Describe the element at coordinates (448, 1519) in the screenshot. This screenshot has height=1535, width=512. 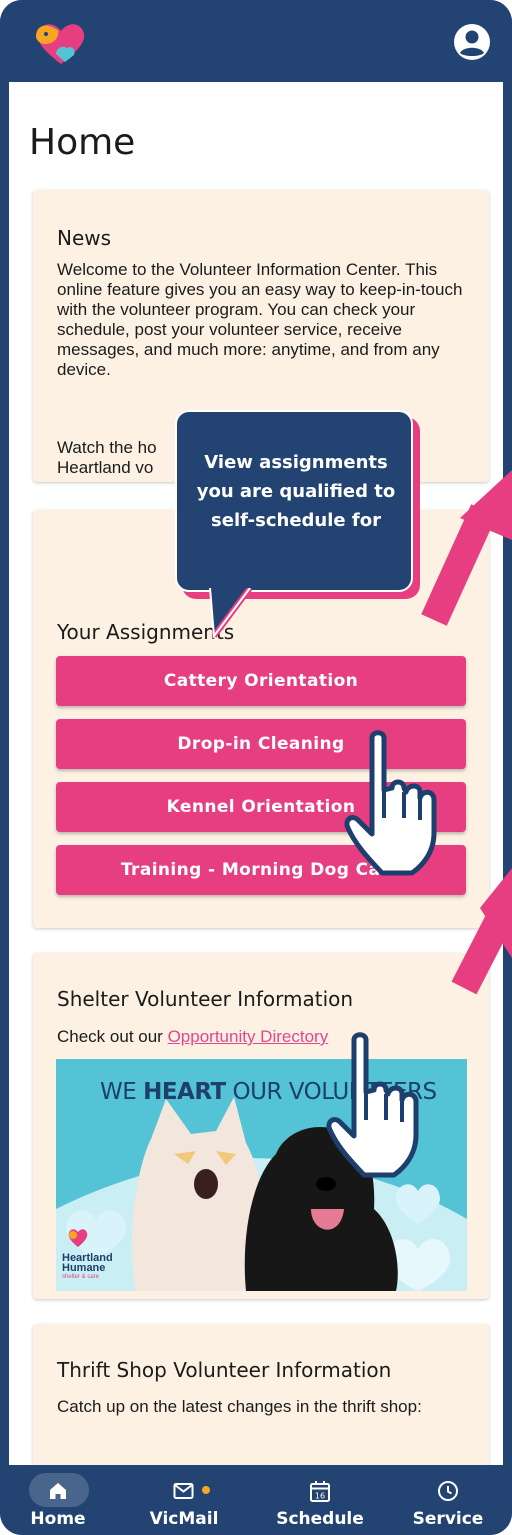
I see `nav-service-label: Service` at that location.